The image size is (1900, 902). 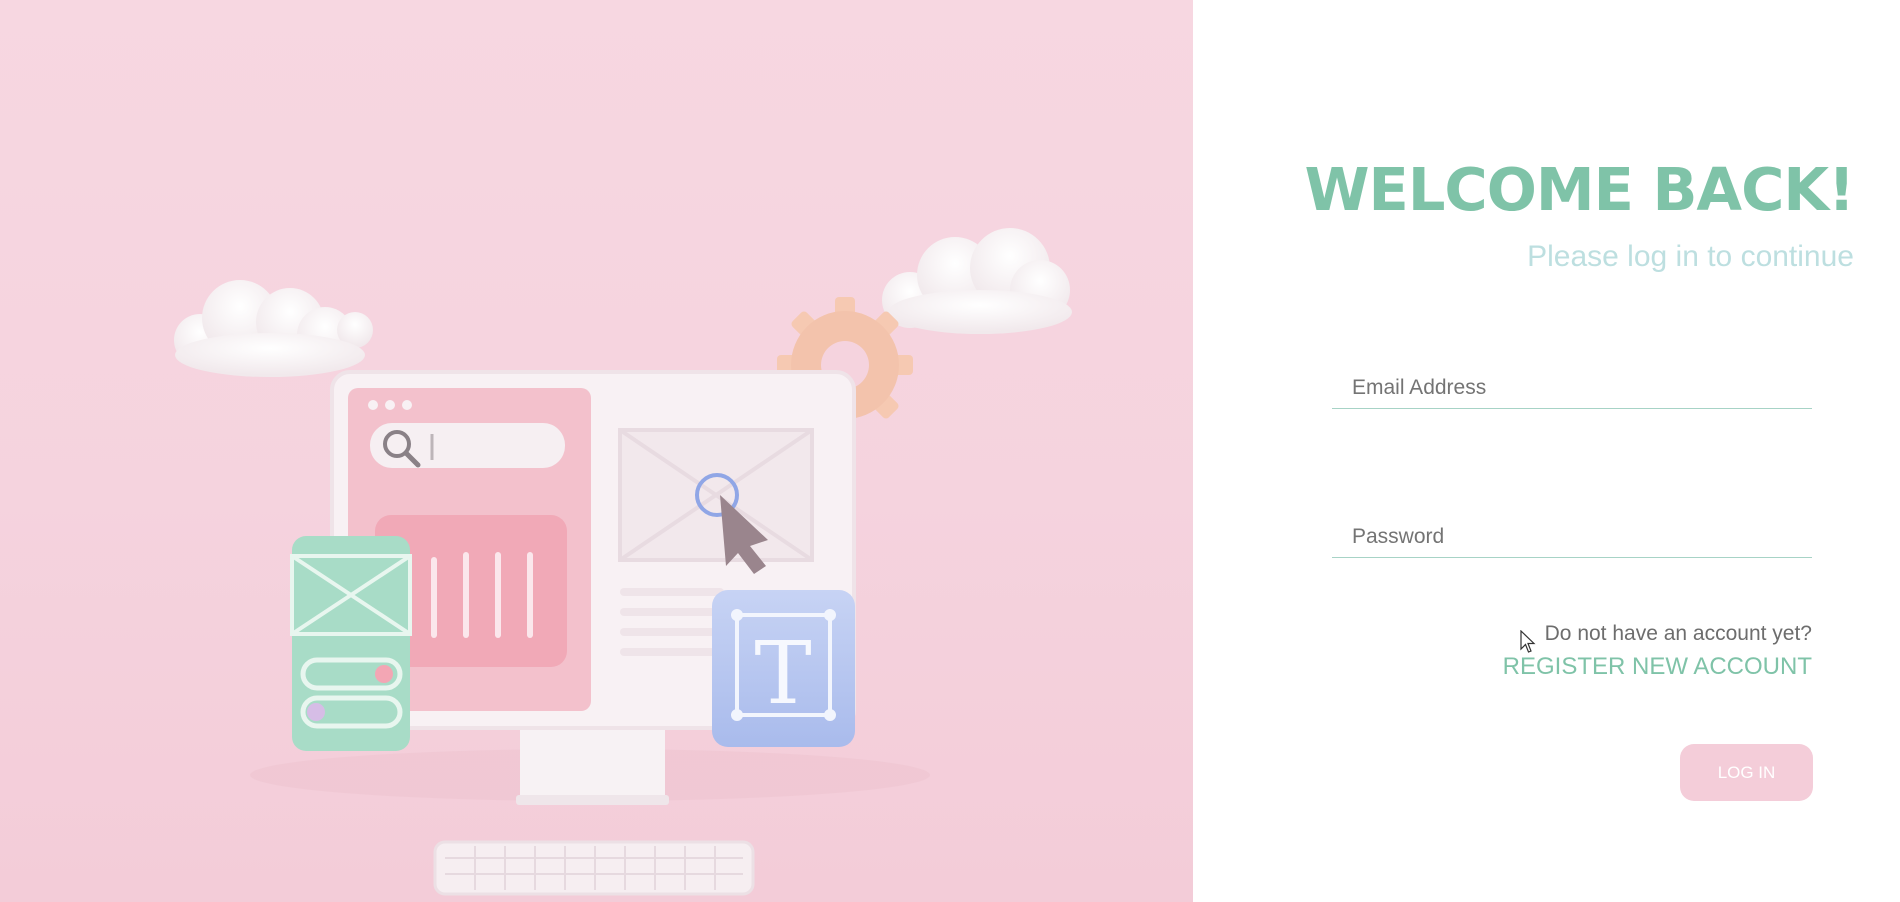 What do you see at coordinates (592, 761) in the screenshot?
I see `monitor-stand` at bounding box center [592, 761].